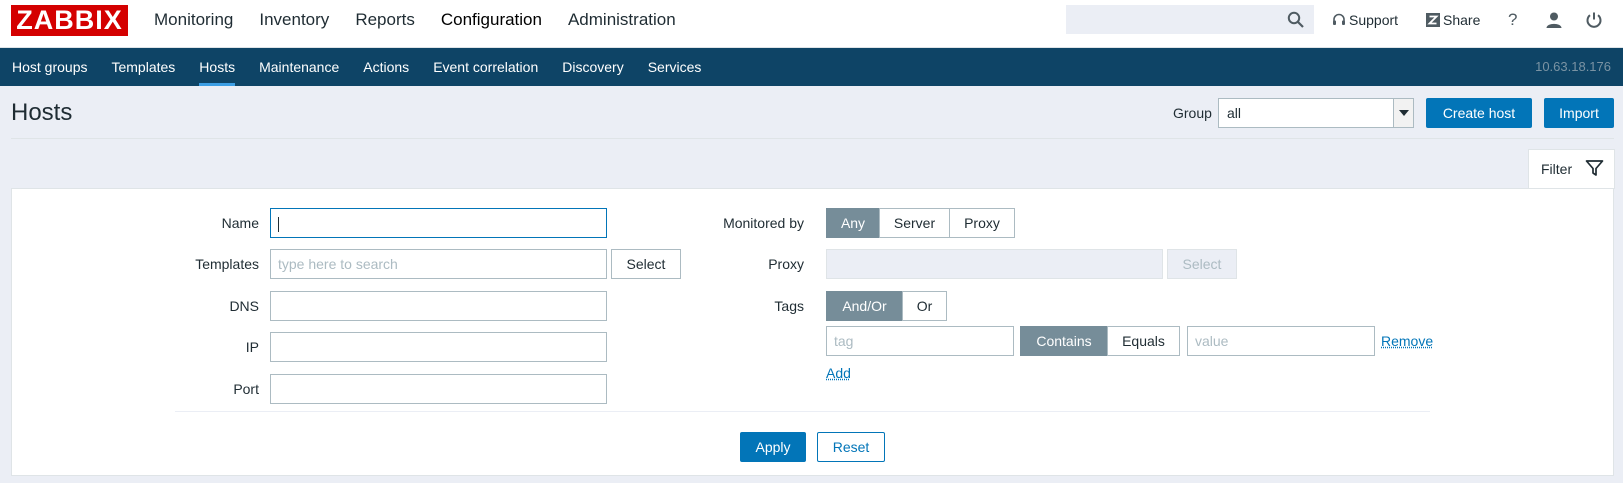 The width and height of the screenshot is (1623, 483). Describe the element at coordinates (42, 112) in the screenshot. I see `page-title: Hosts` at that location.